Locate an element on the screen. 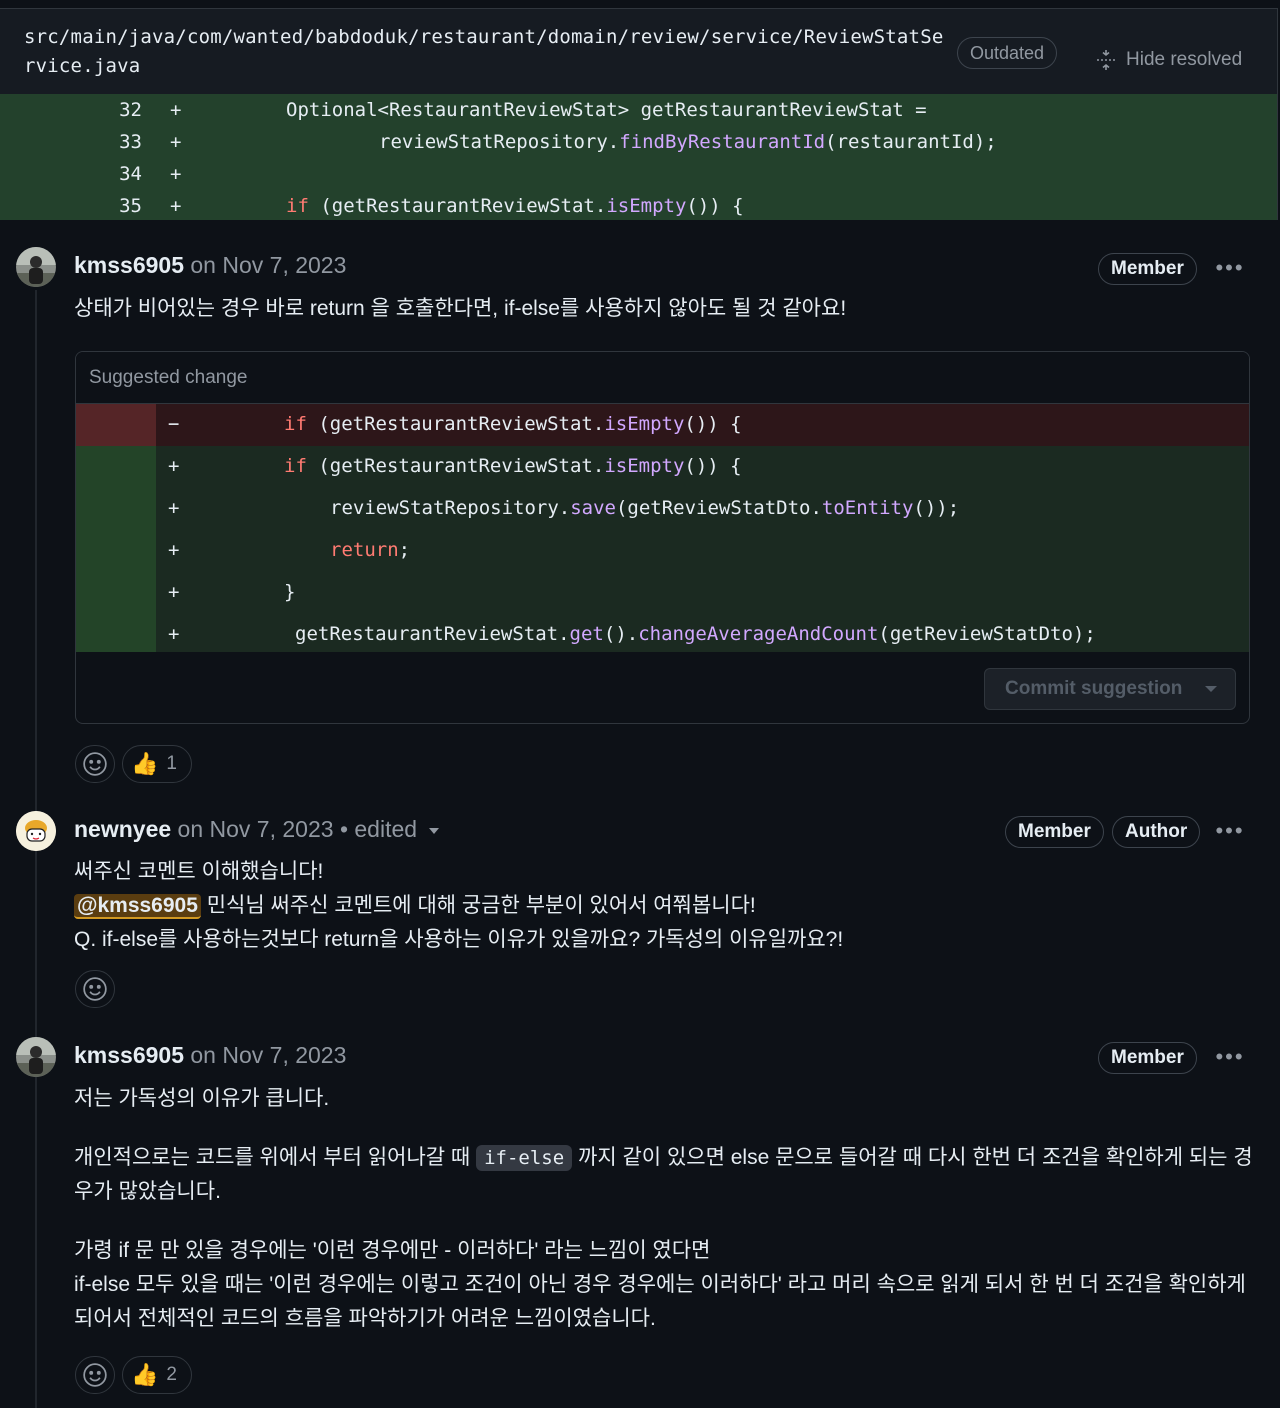 The image size is (1280, 1408). hide-resolved-label: Hide resolved is located at coordinates (1184, 59).